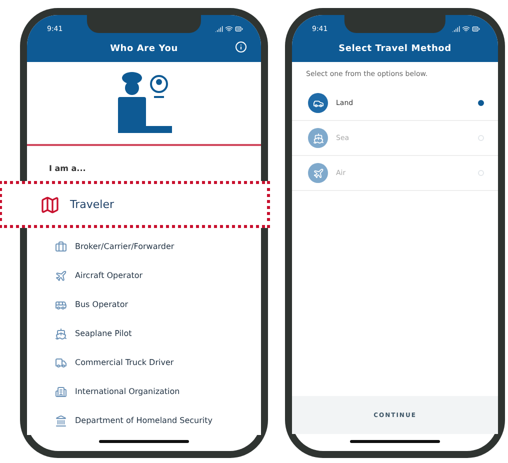  Describe the element at coordinates (241, 47) in the screenshot. I see `info-button` at that location.